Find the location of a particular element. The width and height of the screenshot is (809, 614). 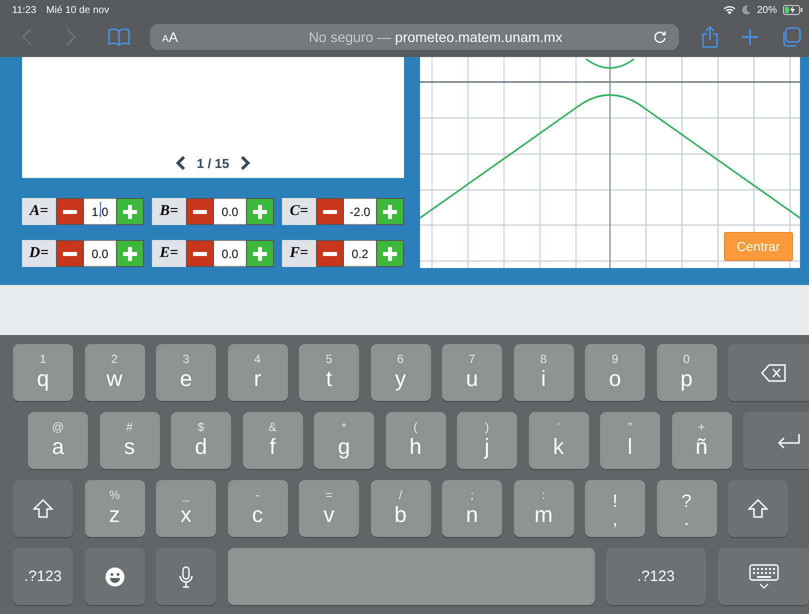

letter-key: * g is located at coordinates (344, 440).